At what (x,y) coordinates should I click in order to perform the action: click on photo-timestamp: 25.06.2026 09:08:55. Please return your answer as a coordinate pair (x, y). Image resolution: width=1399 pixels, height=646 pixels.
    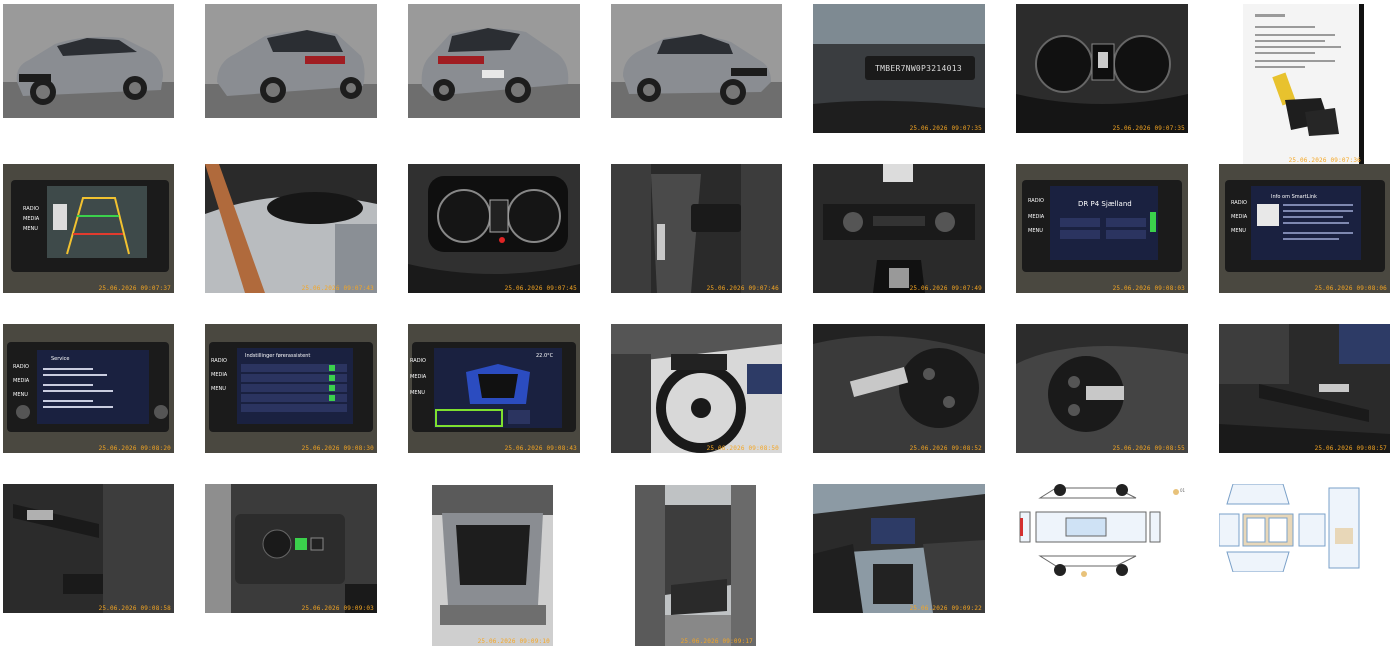
    Looking at the image, I should click on (1148, 448).